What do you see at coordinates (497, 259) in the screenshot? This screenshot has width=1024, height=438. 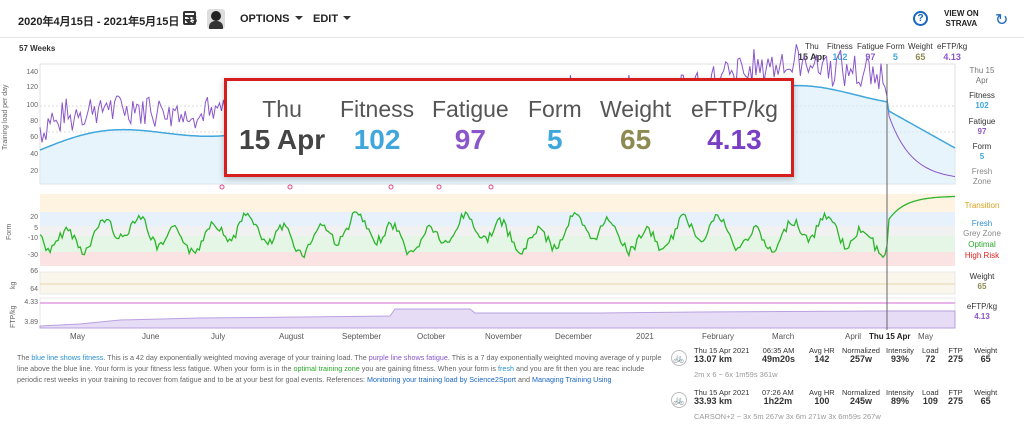 I see `high-risk-zone` at bounding box center [497, 259].